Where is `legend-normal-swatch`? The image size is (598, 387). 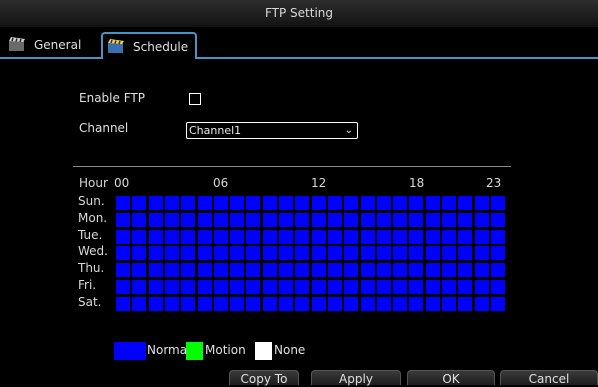 legend-normal-swatch is located at coordinates (130, 351).